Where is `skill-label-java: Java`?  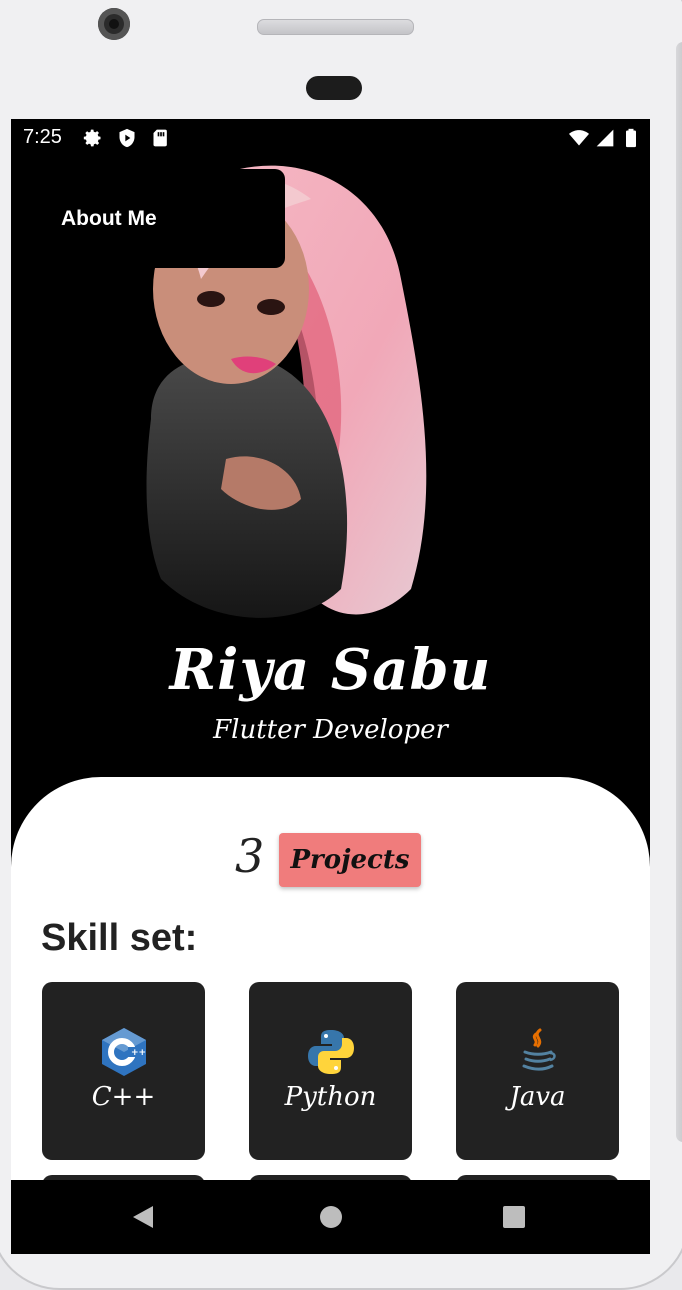
skill-label-java: Java is located at coordinates (537, 1097).